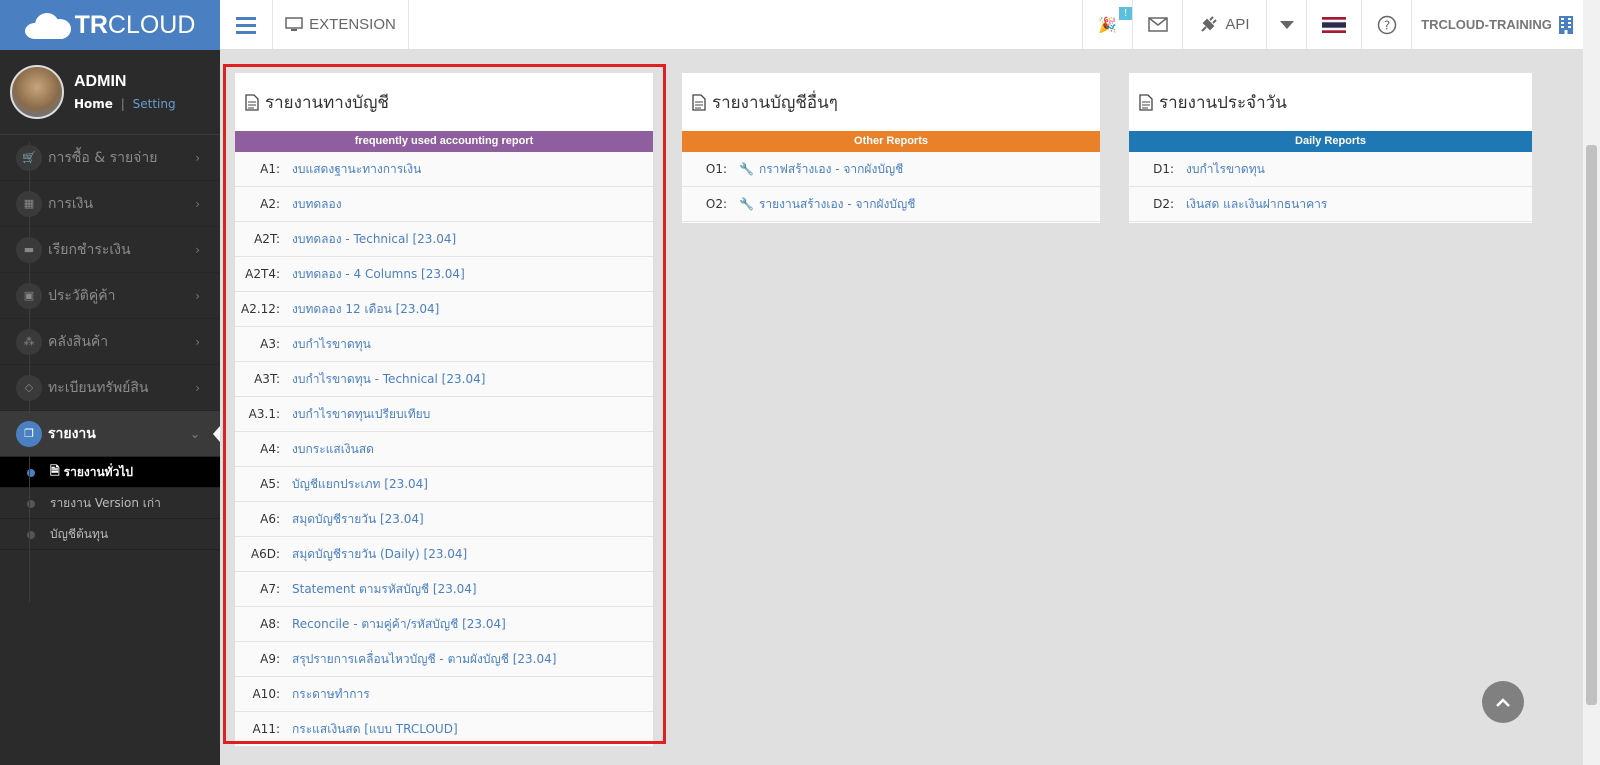  I want to click on report-code: A2T:, so click(267, 239).